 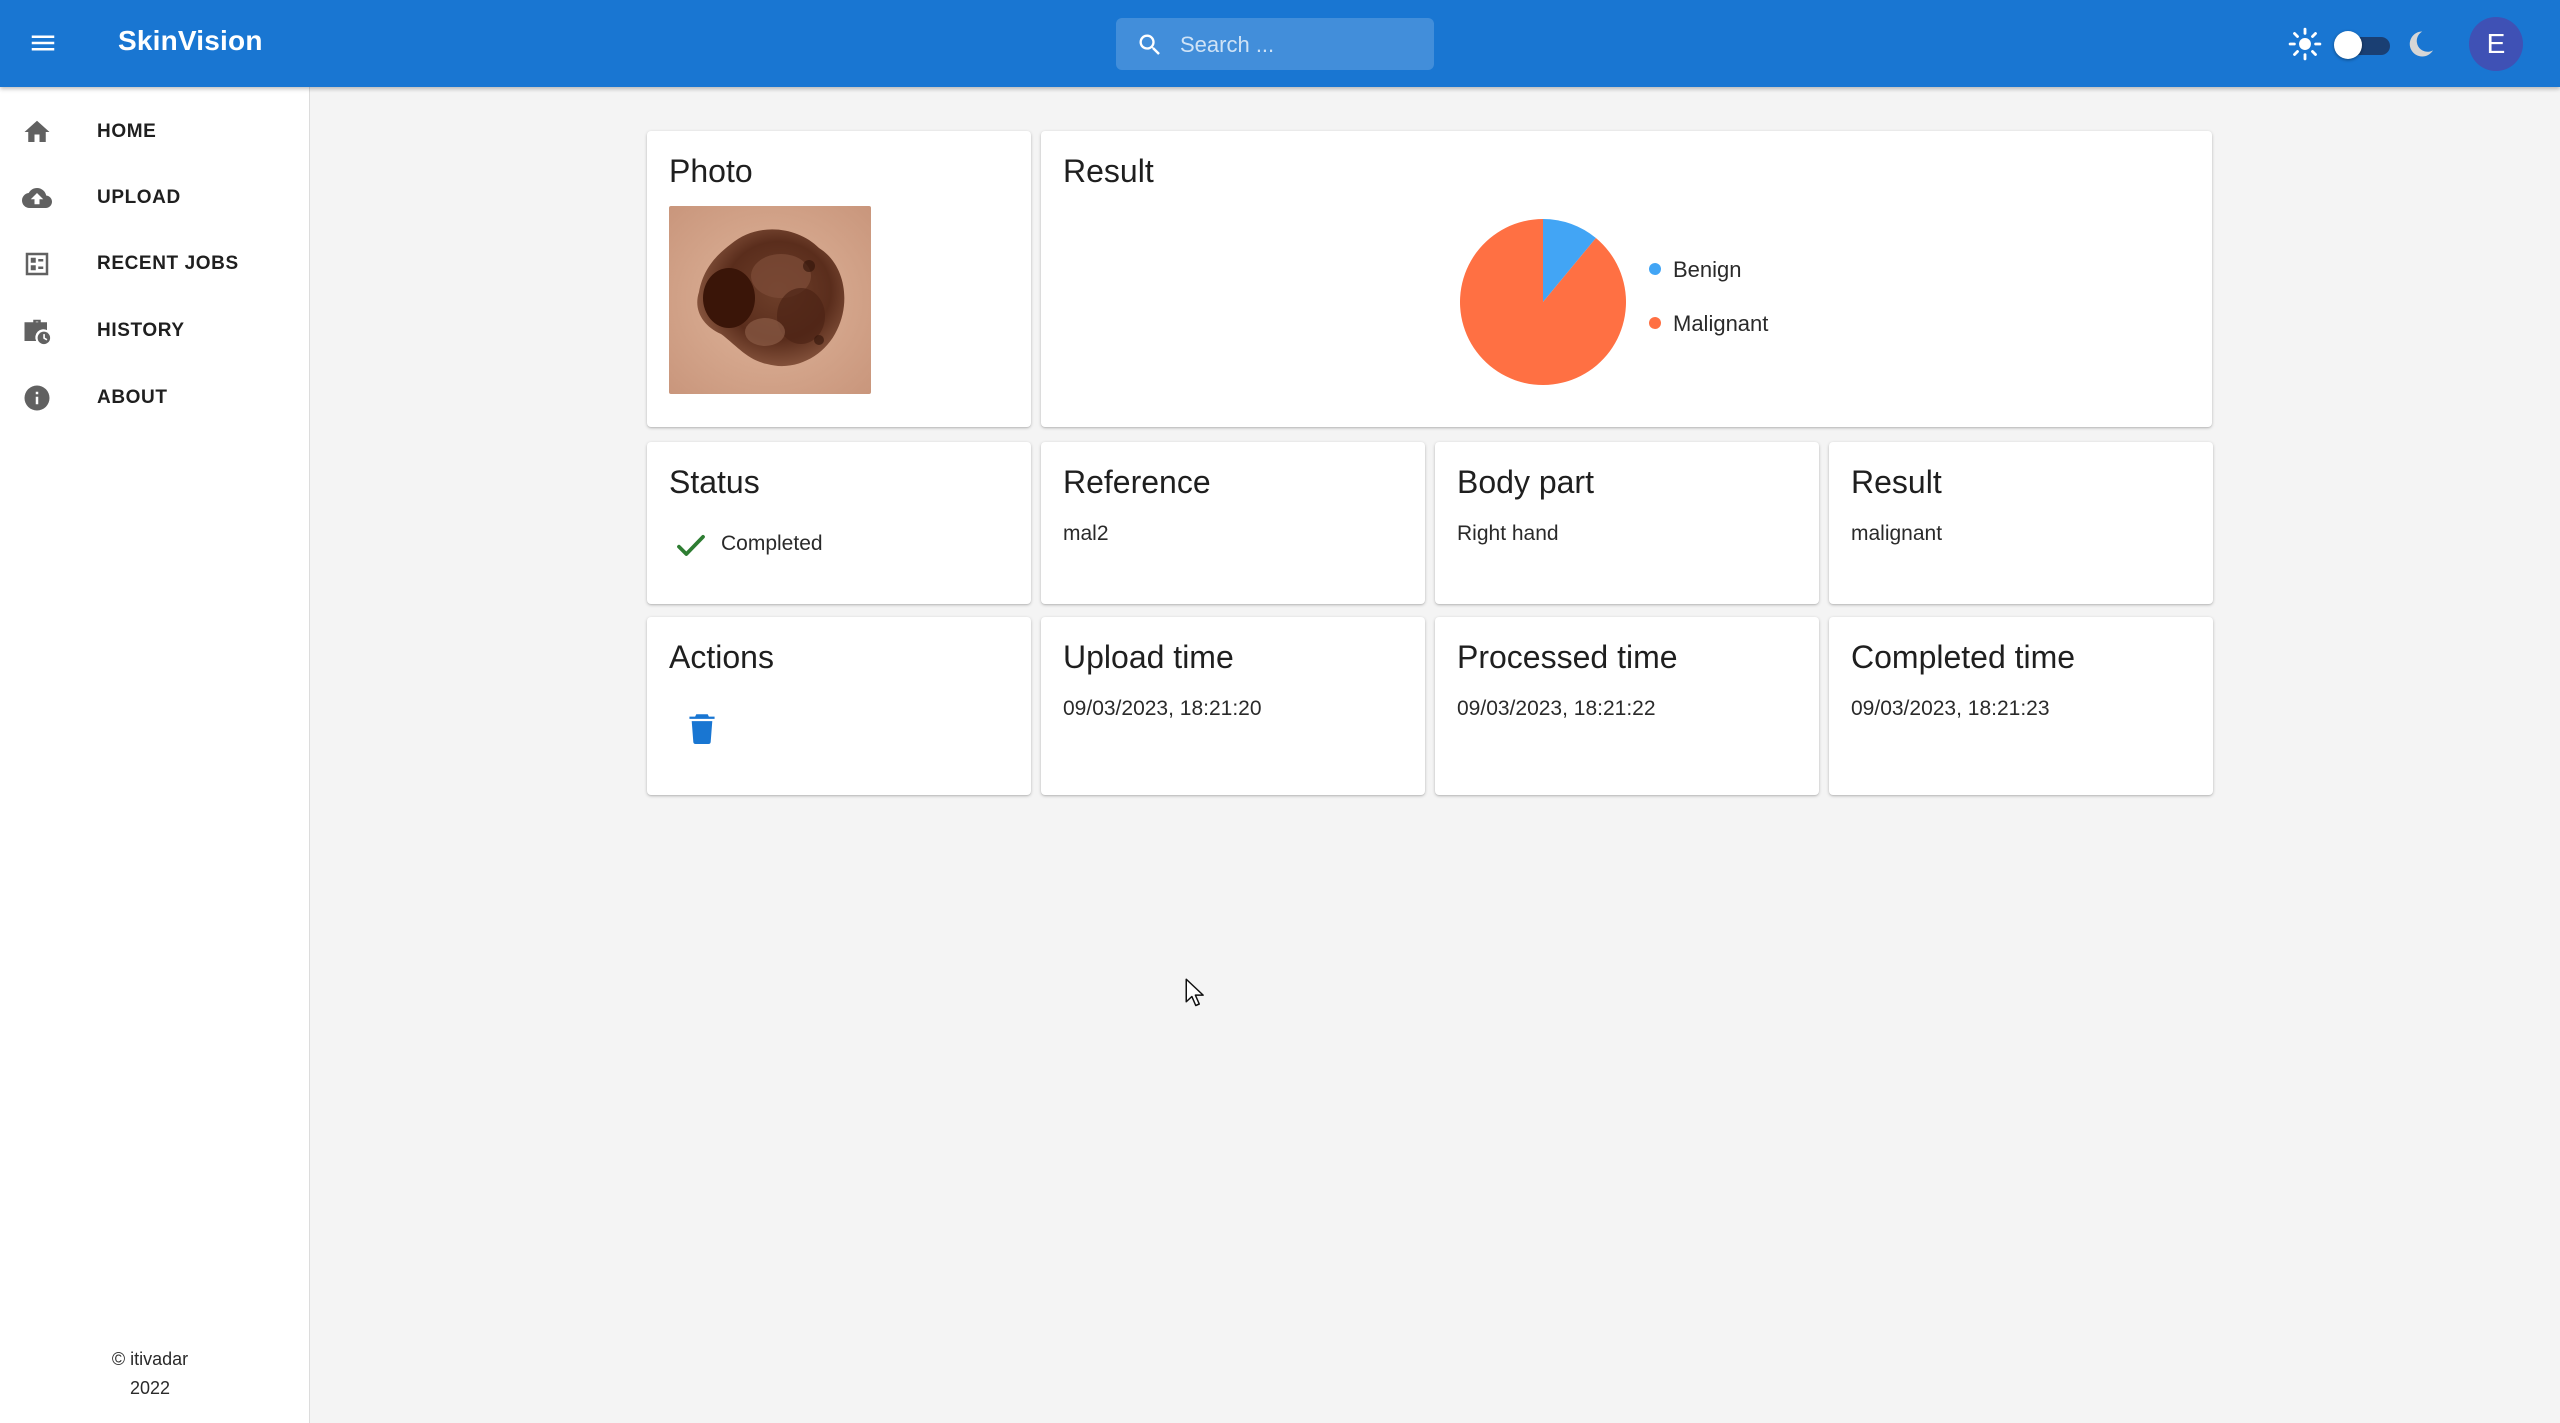 I want to click on upload-time-value: 09/03/2023, 18:21:20, so click(x=1162, y=708).